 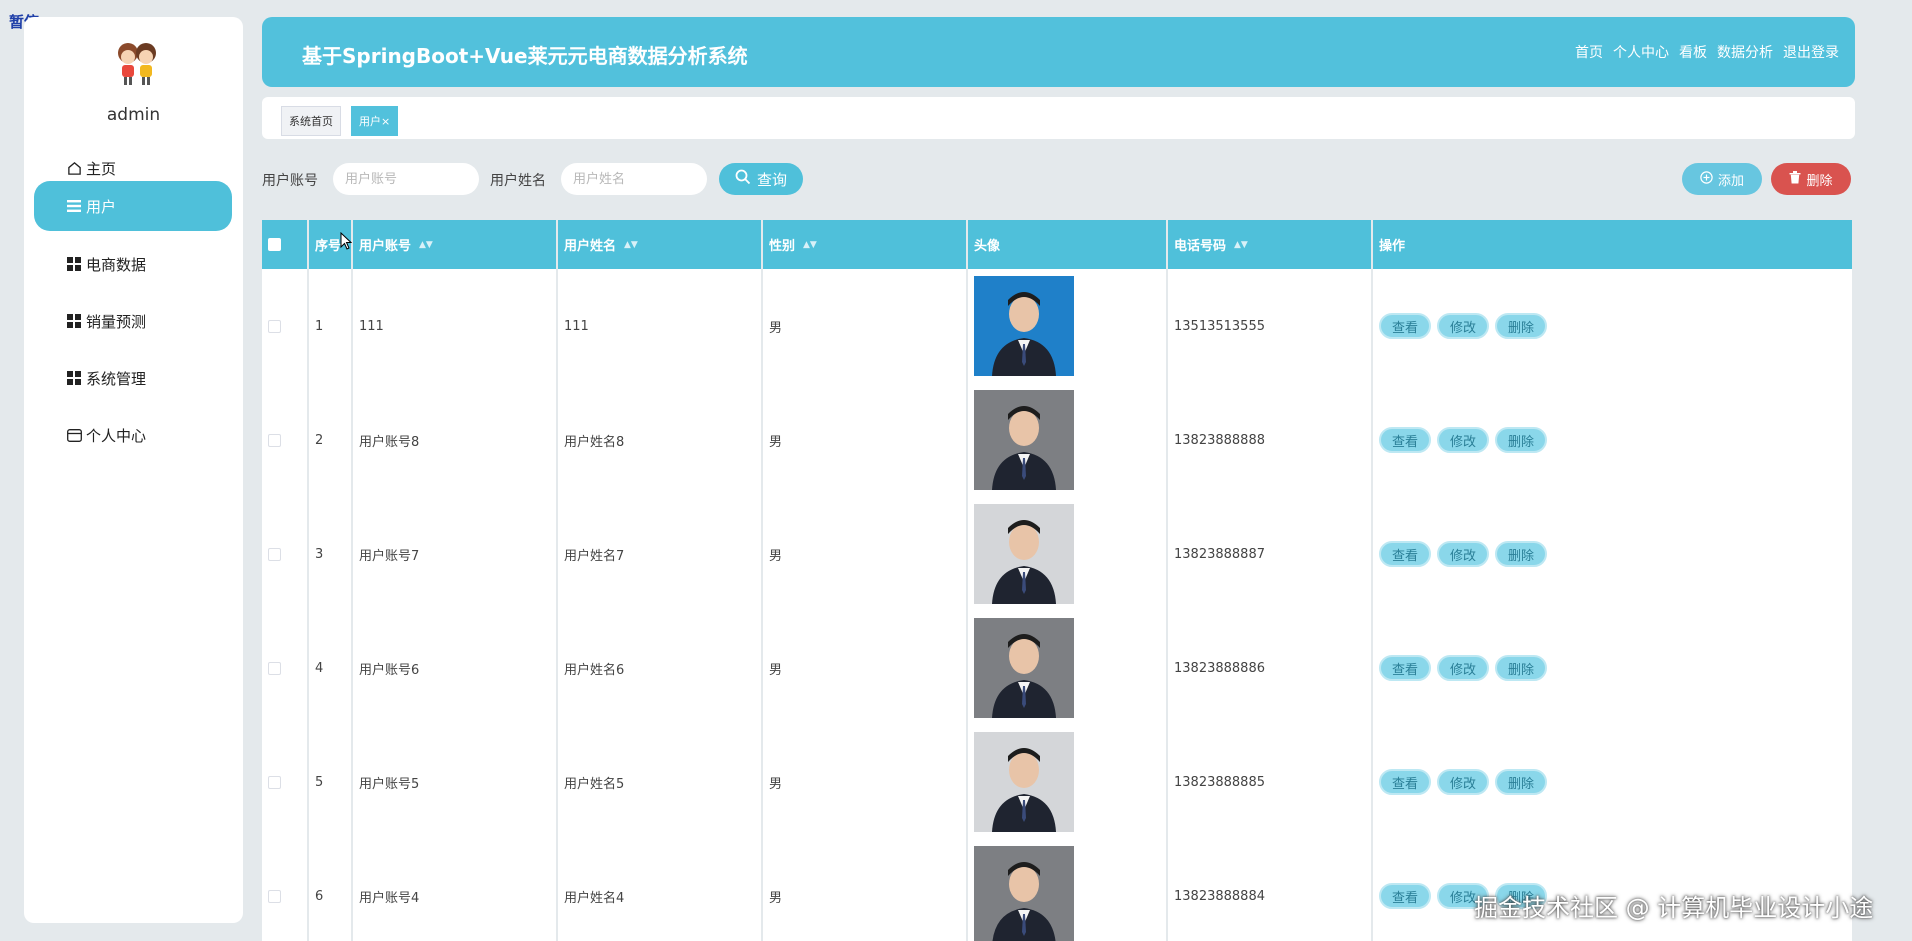 What do you see at coordinates (660, 244) in the screenshot?
I see `column-header-name: 用户姓名 ▲▼` at bounding box center [660, 244].